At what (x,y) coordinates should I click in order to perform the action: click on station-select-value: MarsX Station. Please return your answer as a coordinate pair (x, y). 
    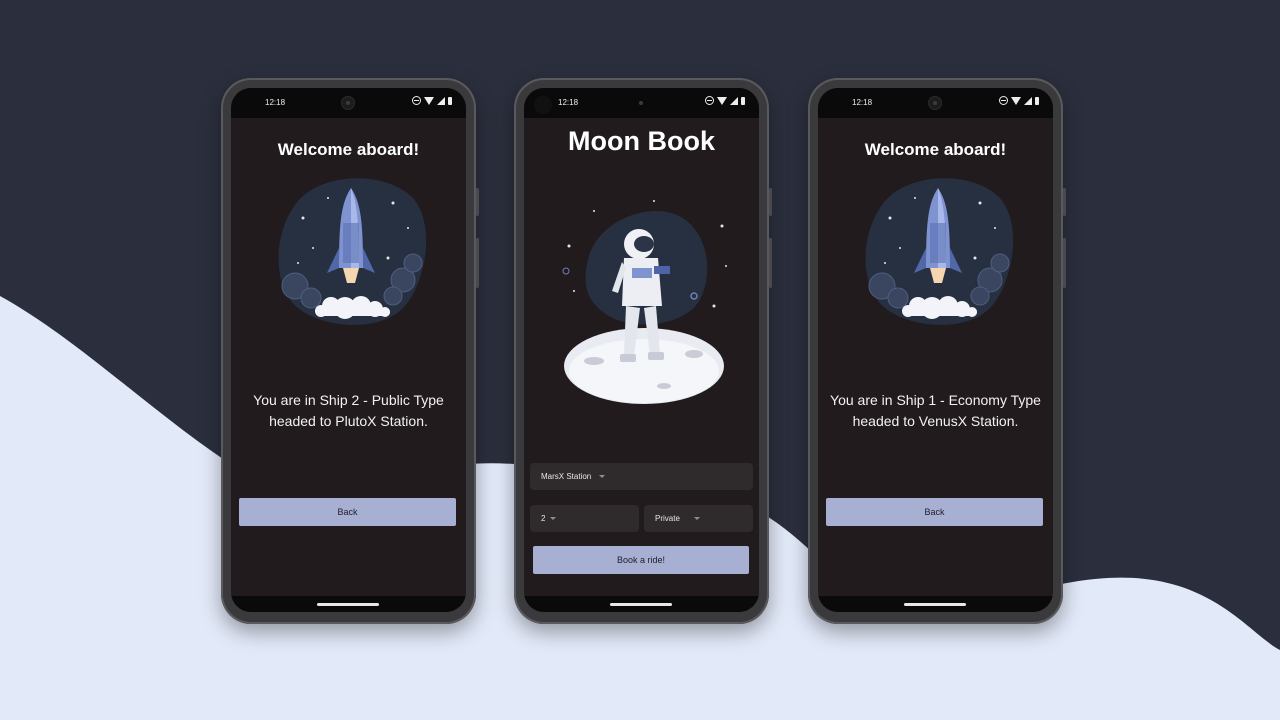
    Looking at the image, I should click on (566, 476).